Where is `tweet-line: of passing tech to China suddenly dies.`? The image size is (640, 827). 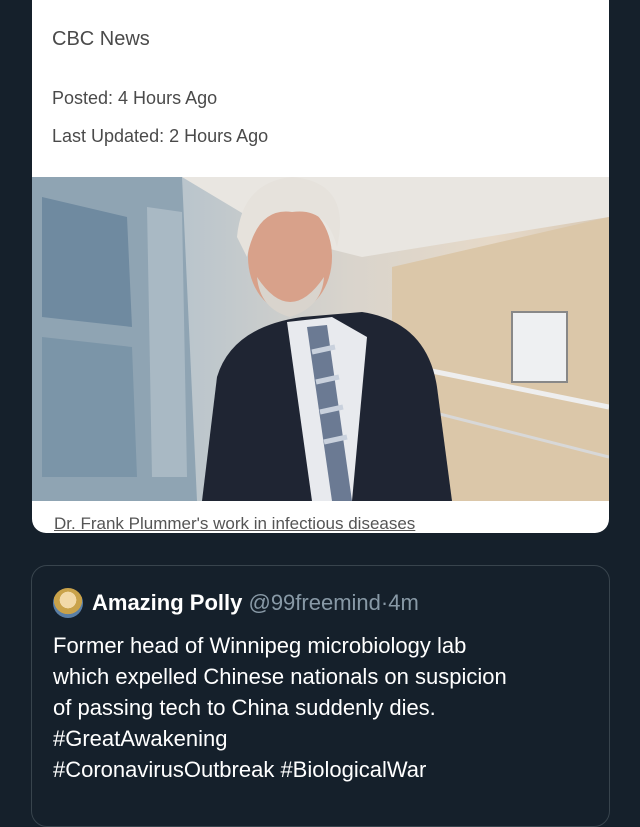
tweet-line: of passing tech to China suddenly dies. is located at coordinates (244, 707).